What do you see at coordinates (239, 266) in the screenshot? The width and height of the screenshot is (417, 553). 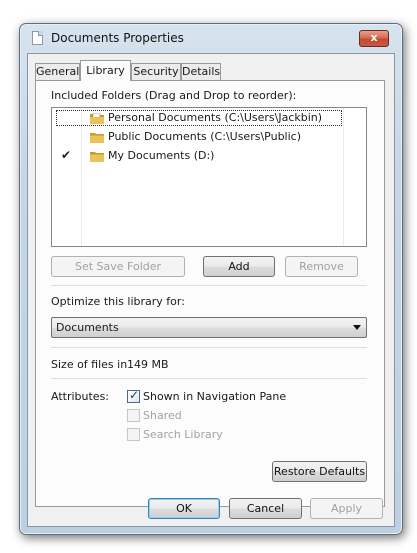 I see `add-folder-button: Add` at bounding box center [239, 266].